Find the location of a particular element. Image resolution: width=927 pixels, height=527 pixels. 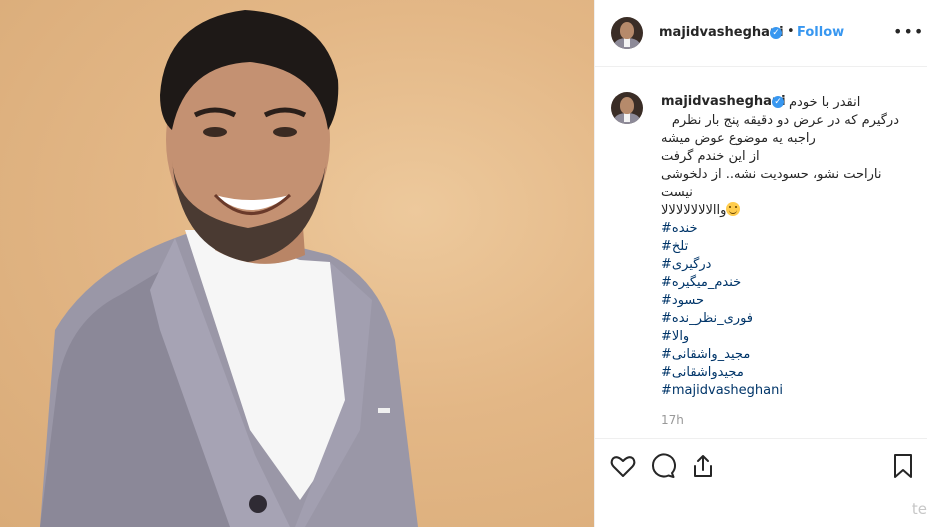

hashtag-link: #خنده is located at coordinates (780, 229).